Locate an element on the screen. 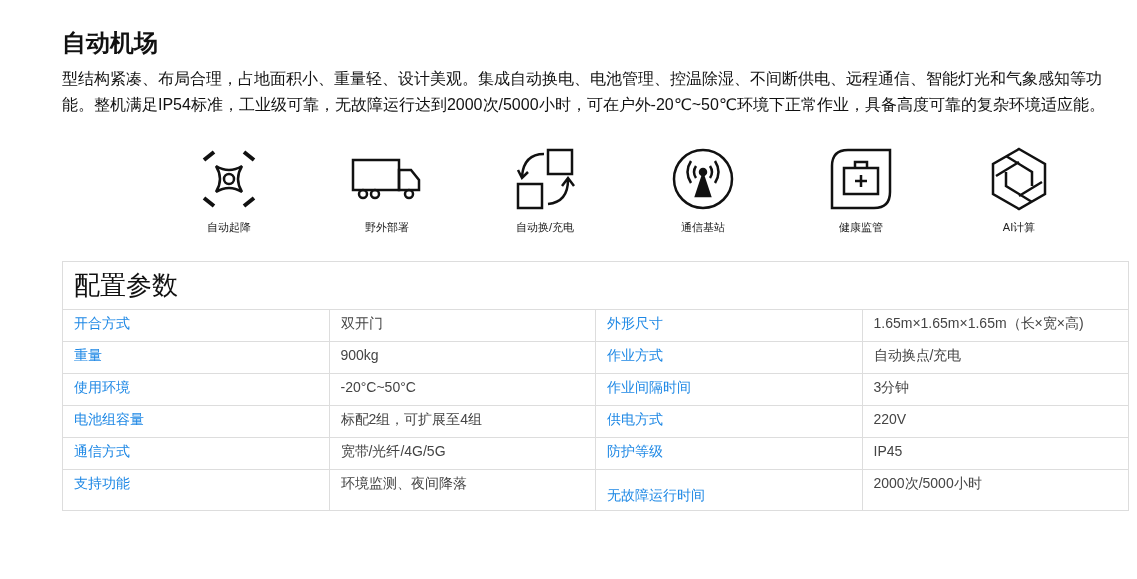 The image size is (1137, 579). spec-label: 通信方式 is located at coordinates (195, 453).